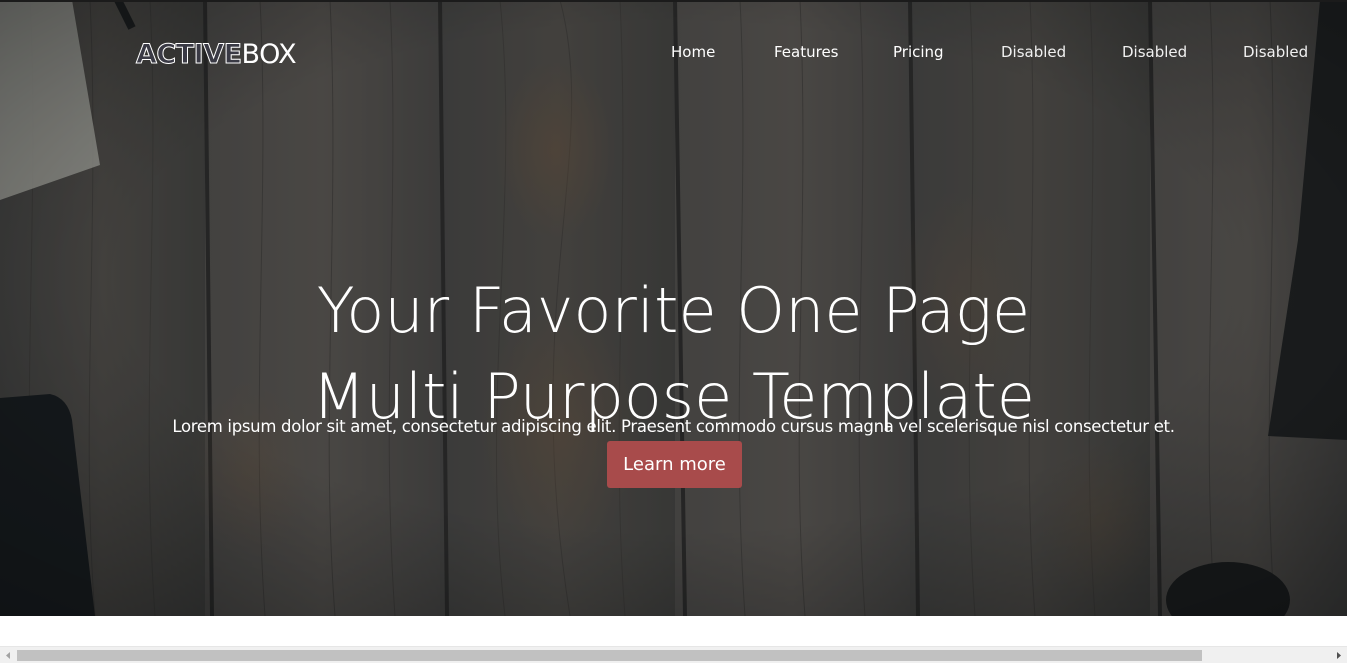 Image resolution: width=1347 pixels, height=663 pixels. What do you see at coordinates (806, 52) in the screenshot?
I see `nav-item-features: Features` at bounding box center [806, 52].